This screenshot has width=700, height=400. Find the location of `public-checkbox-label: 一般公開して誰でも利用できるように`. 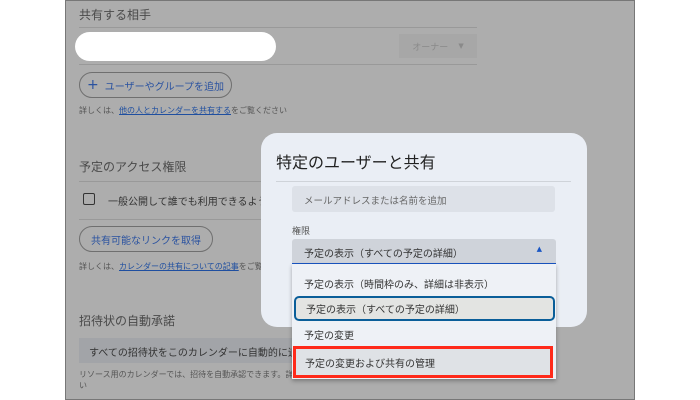

public-checkbox-label: 一般公開して誰でも利用できるように is located at coordinates (193, 202).